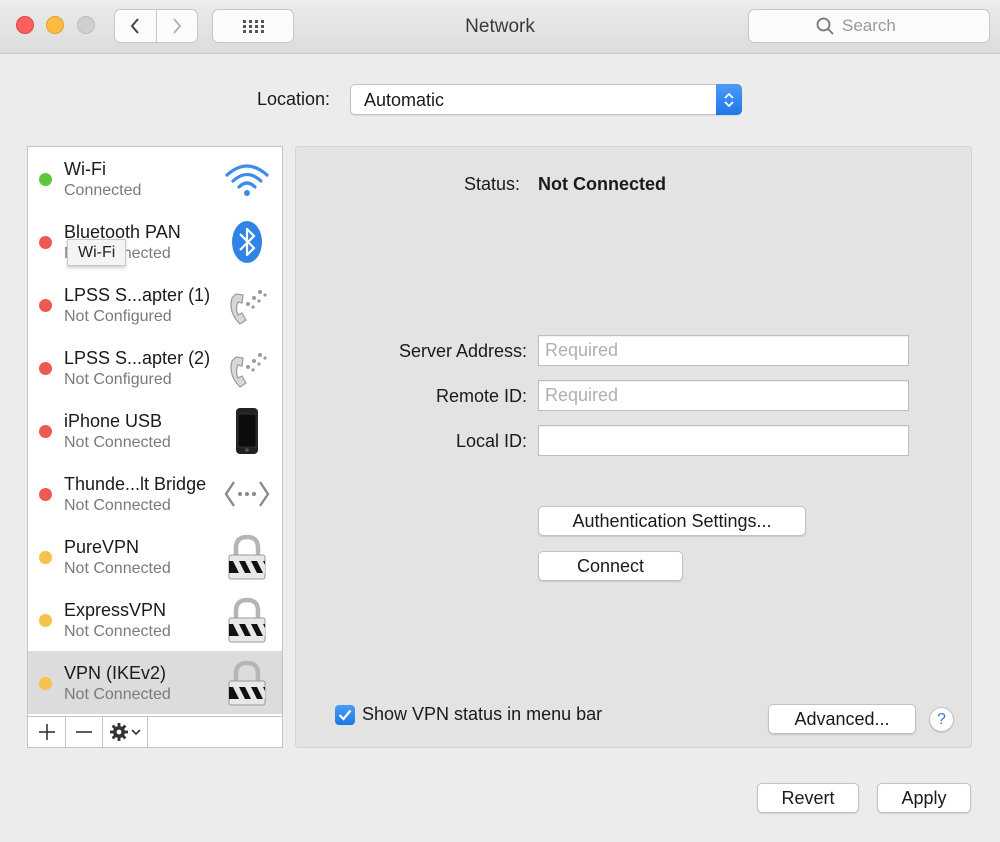  I want to click on popup-arrows-icon, so click(729, 99).